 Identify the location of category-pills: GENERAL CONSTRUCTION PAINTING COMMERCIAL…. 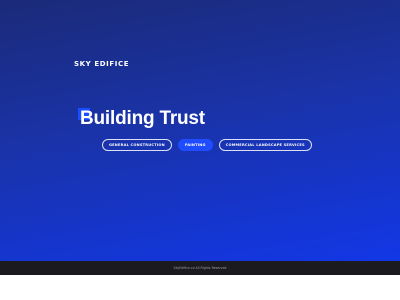
(207, 145).